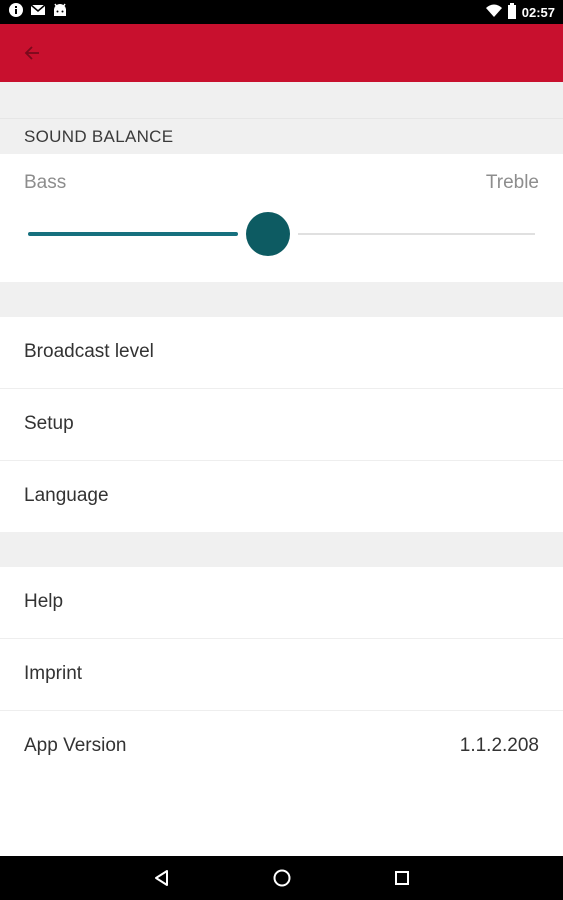 This screenshot has width=563, height=900. Describe the element at coordinates (49, 423) in the screenshot. I see `list-item-label: Setup` at that location.